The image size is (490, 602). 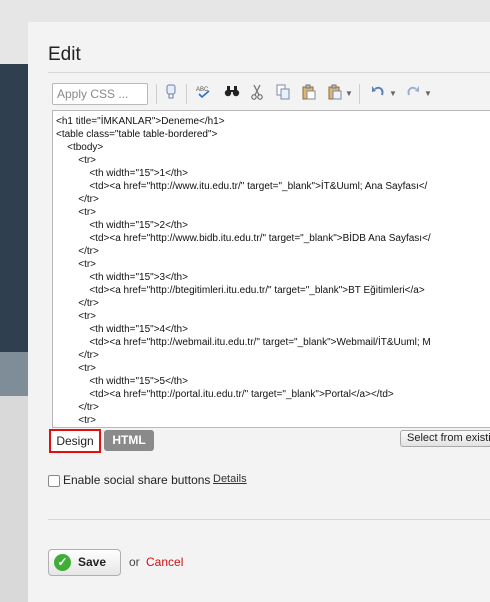 I want to click on social-share-checkbox, so click(x=54, y=481).